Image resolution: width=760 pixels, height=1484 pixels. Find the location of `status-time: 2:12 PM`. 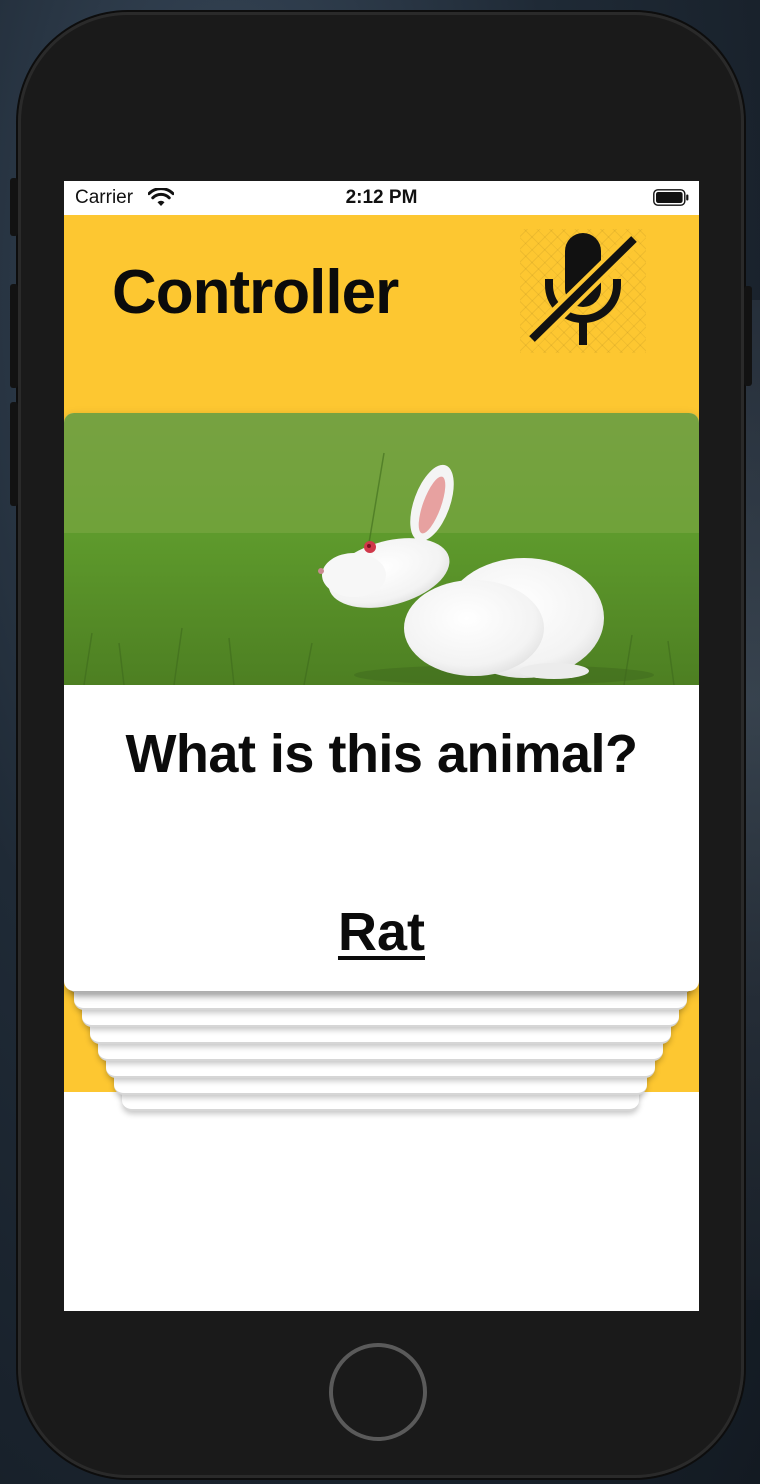

status-time: 2:12 PM is located at coordinates (381, 197).